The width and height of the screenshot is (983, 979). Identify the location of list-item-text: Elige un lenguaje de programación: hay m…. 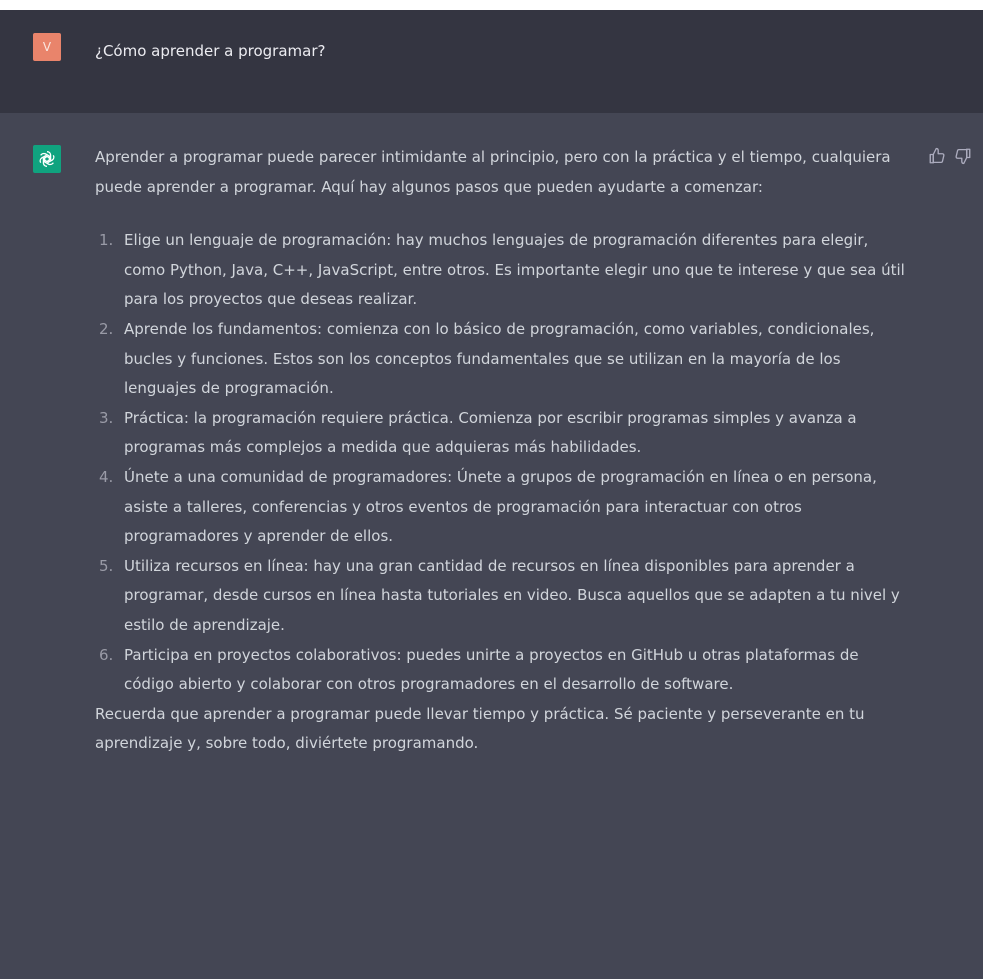
(514, 270).